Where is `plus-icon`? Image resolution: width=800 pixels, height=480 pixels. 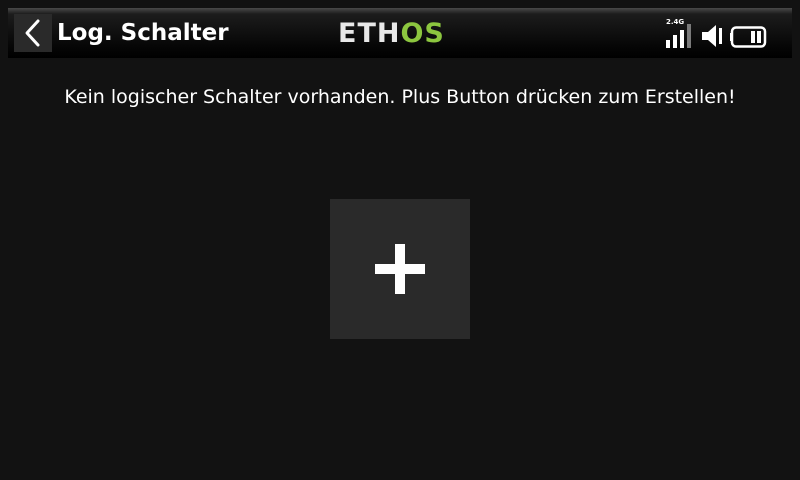
plus-icon is located at coordinates (400, 269).